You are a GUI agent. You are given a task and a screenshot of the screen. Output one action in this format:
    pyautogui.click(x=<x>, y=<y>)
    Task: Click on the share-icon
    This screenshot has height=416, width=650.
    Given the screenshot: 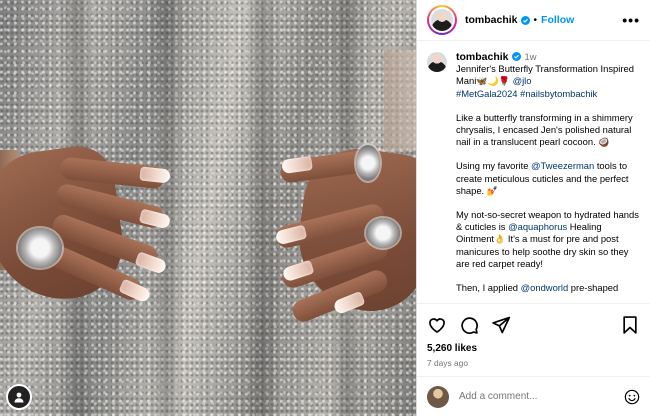 What is the action you would take?
    pyautogui.click(x=501, y=325)
    